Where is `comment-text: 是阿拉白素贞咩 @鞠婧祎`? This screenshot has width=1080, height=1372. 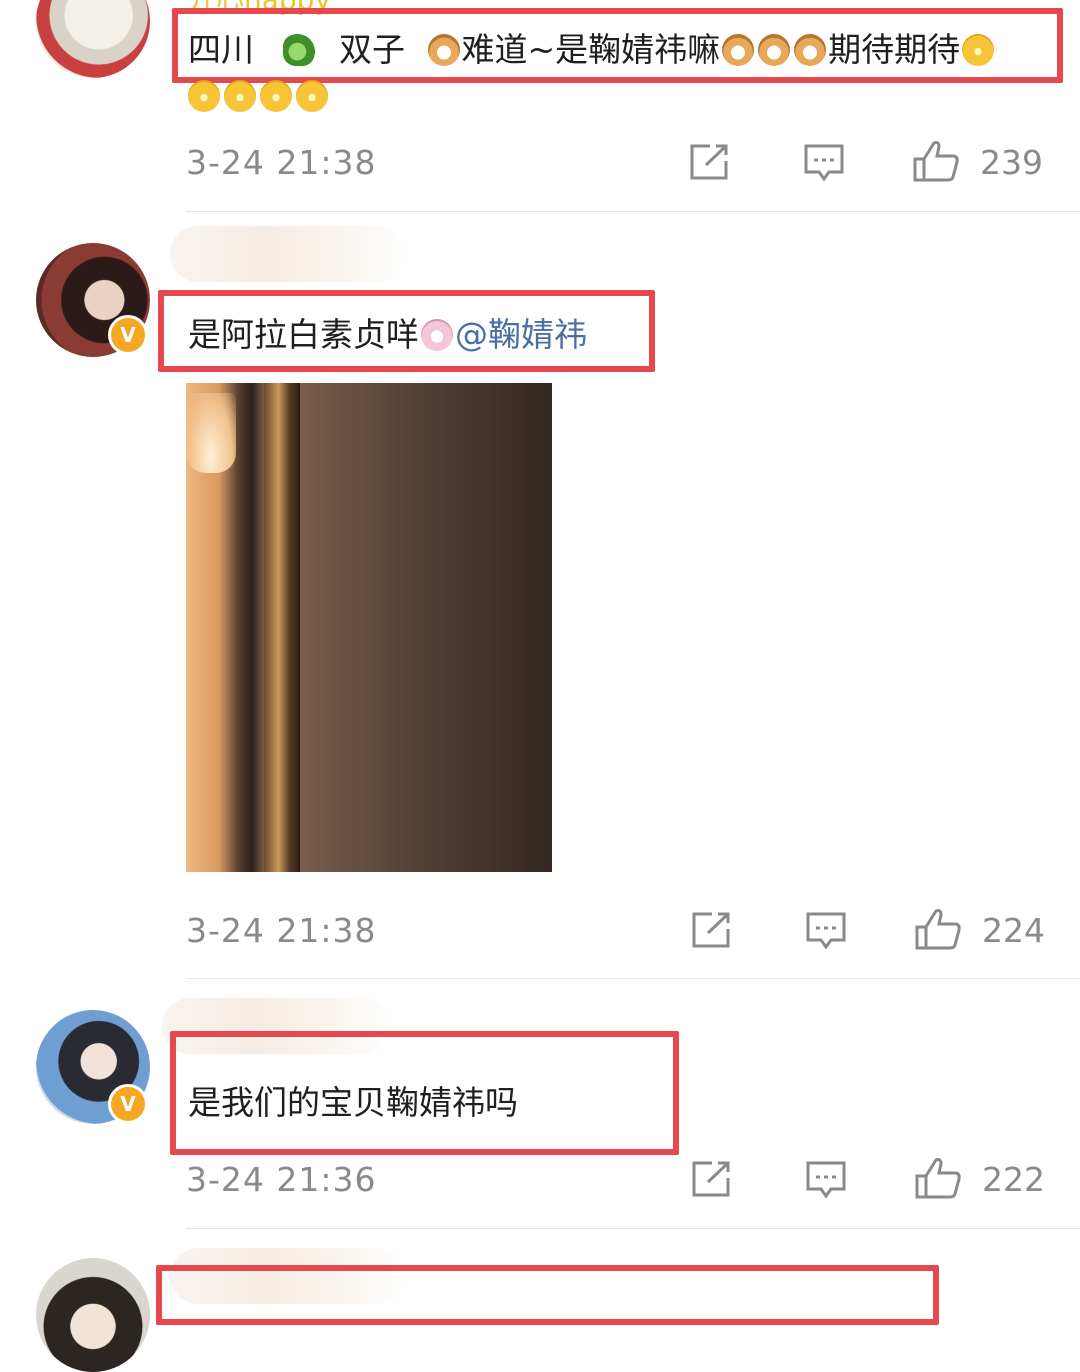
comment-text: 是阿拉白素贞咩 @鞠婧祎 is located at coordinates (387, 335).